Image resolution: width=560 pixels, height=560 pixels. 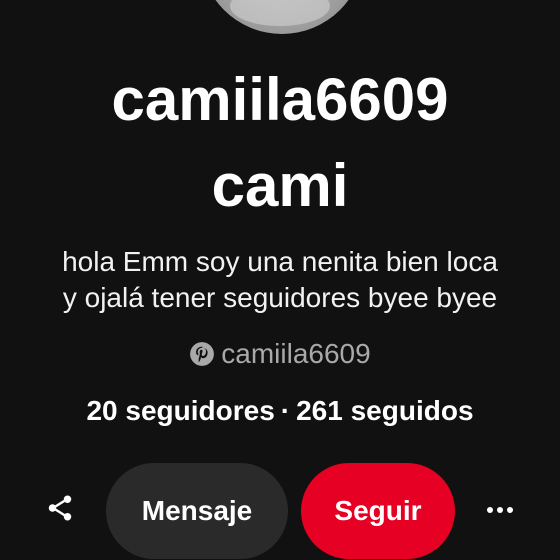 I want to click on share-icon, so click(x=60, y=510).